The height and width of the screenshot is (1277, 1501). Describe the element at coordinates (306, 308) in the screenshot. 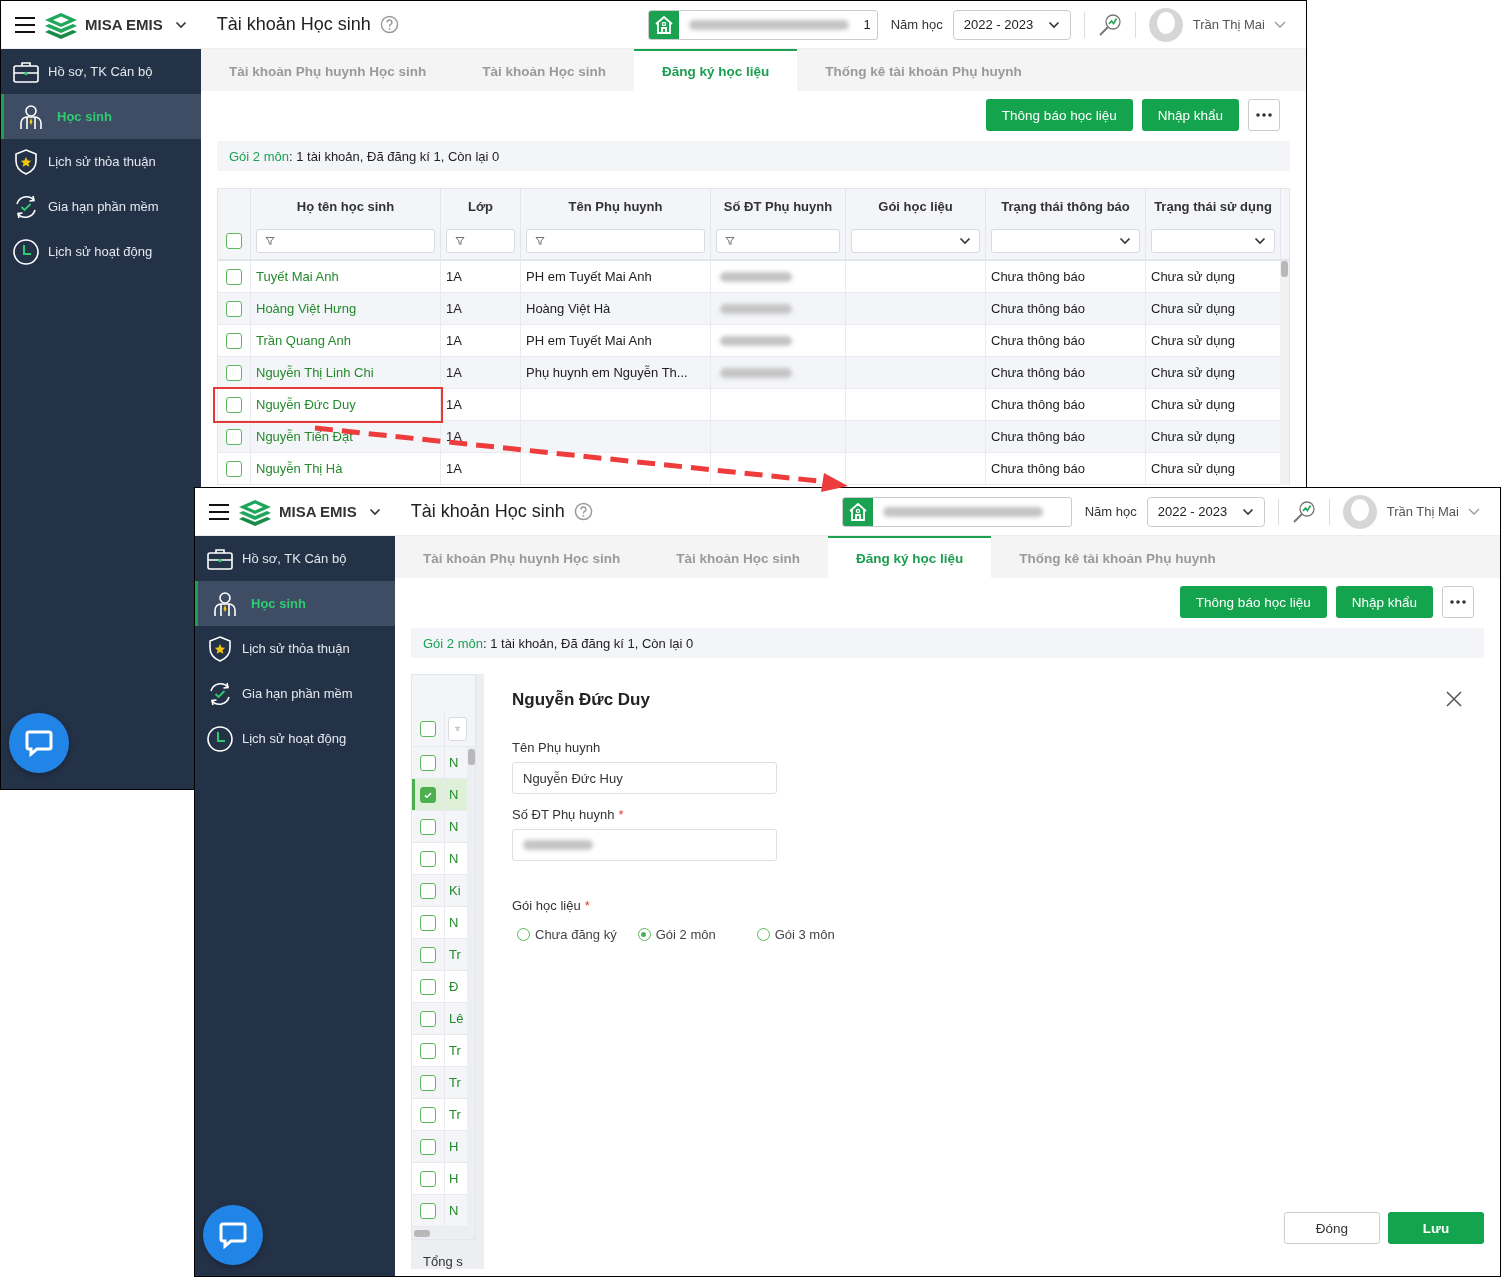

I see `student-name: Hoàng Việt Hưng` at that location.